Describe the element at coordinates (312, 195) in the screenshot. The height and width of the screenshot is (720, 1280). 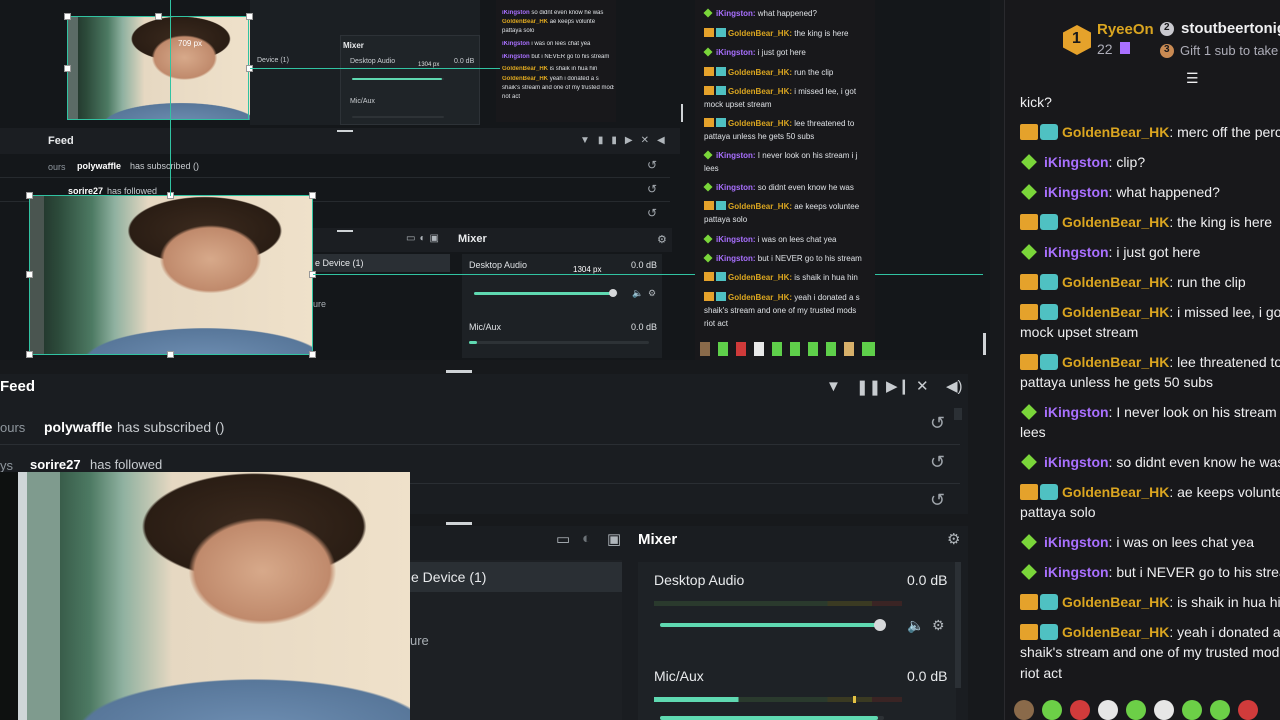
I see `resize-handle-tr` at that location.